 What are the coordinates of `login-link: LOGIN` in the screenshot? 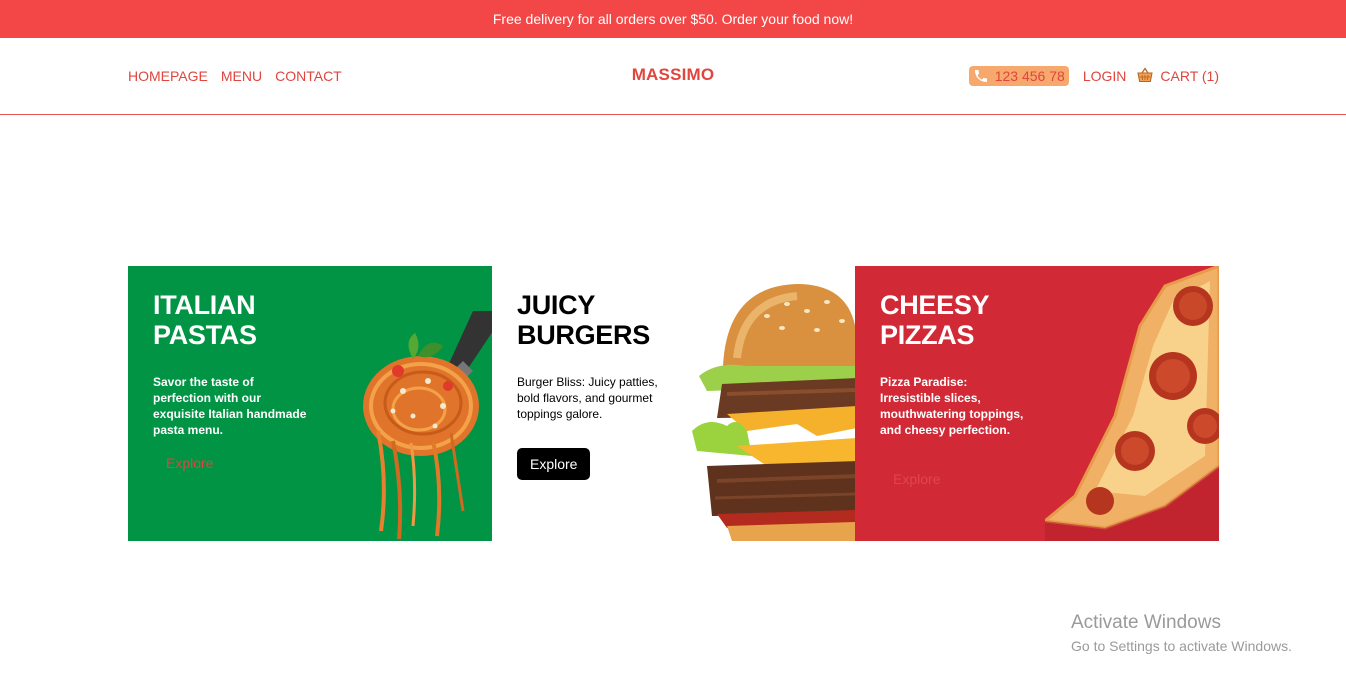 It's located at (1105, 76).